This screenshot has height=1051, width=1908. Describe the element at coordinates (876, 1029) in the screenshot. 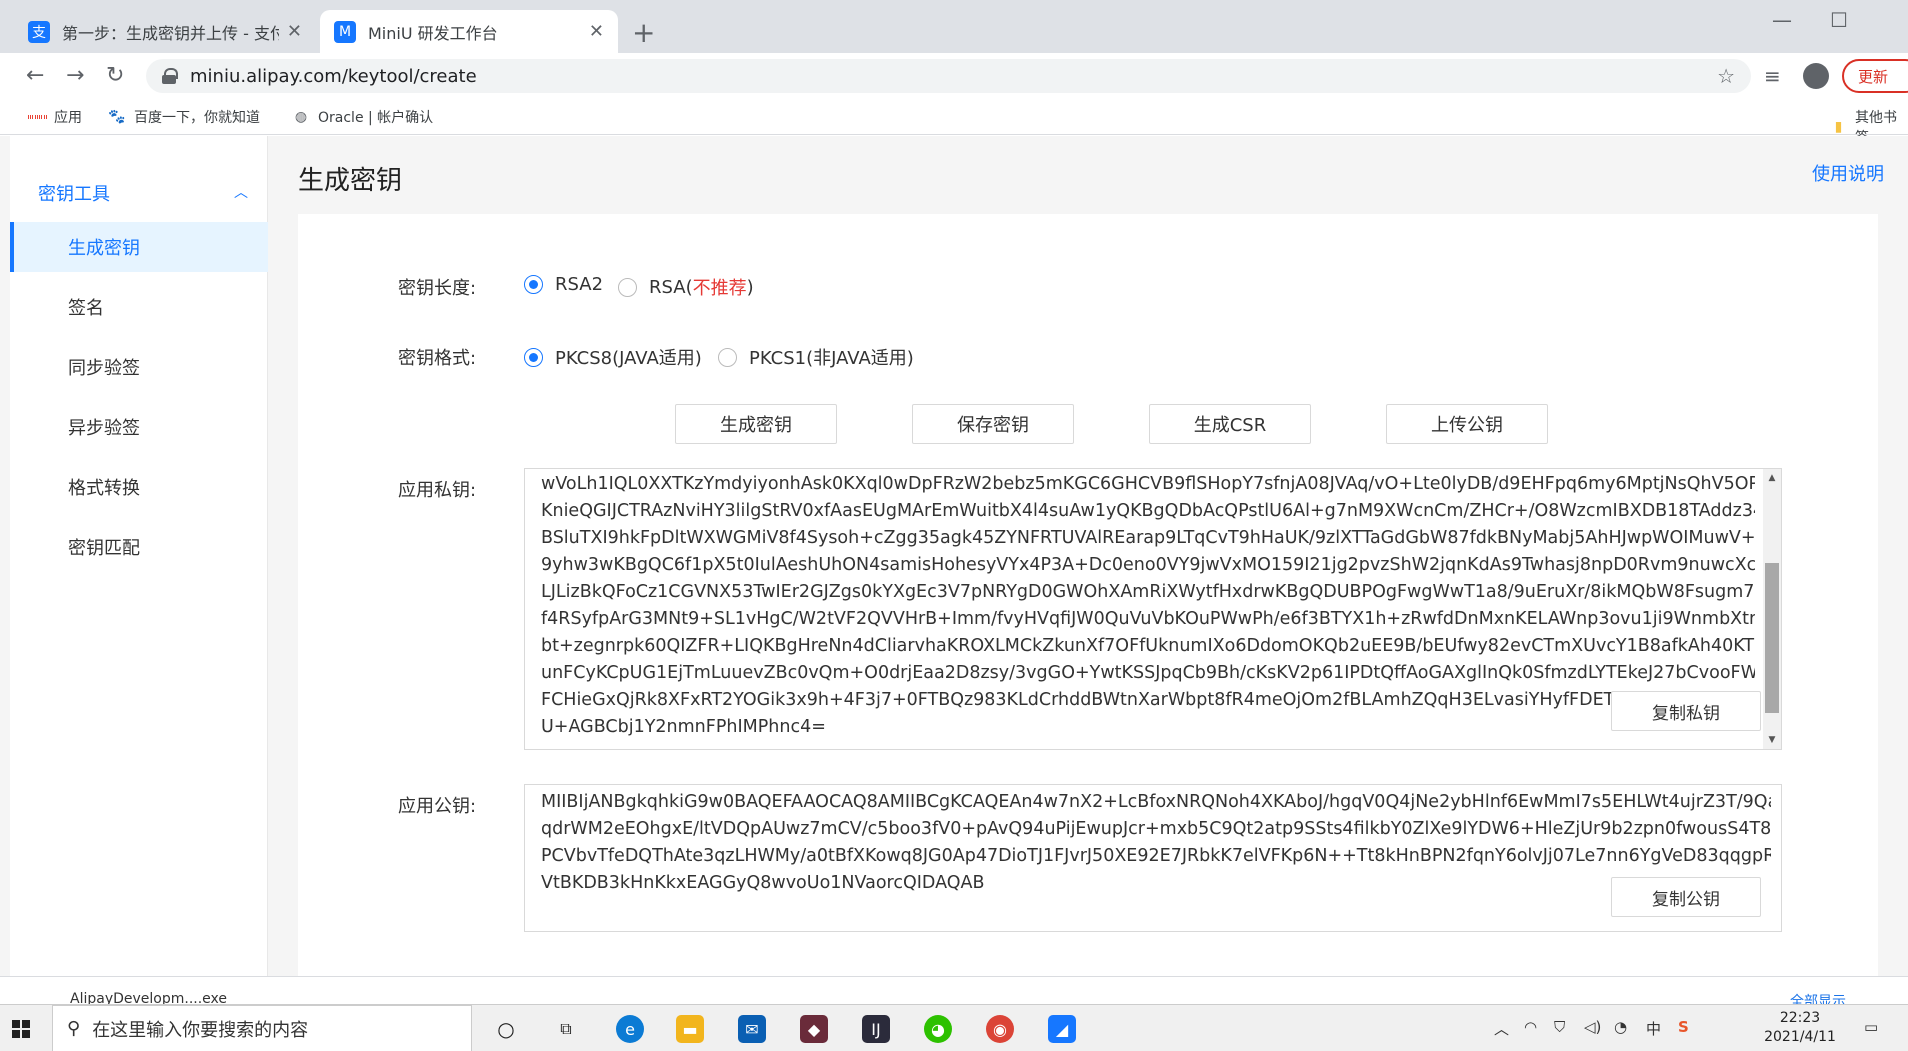

I see `intellij-idea-icon: IJ` at that location.